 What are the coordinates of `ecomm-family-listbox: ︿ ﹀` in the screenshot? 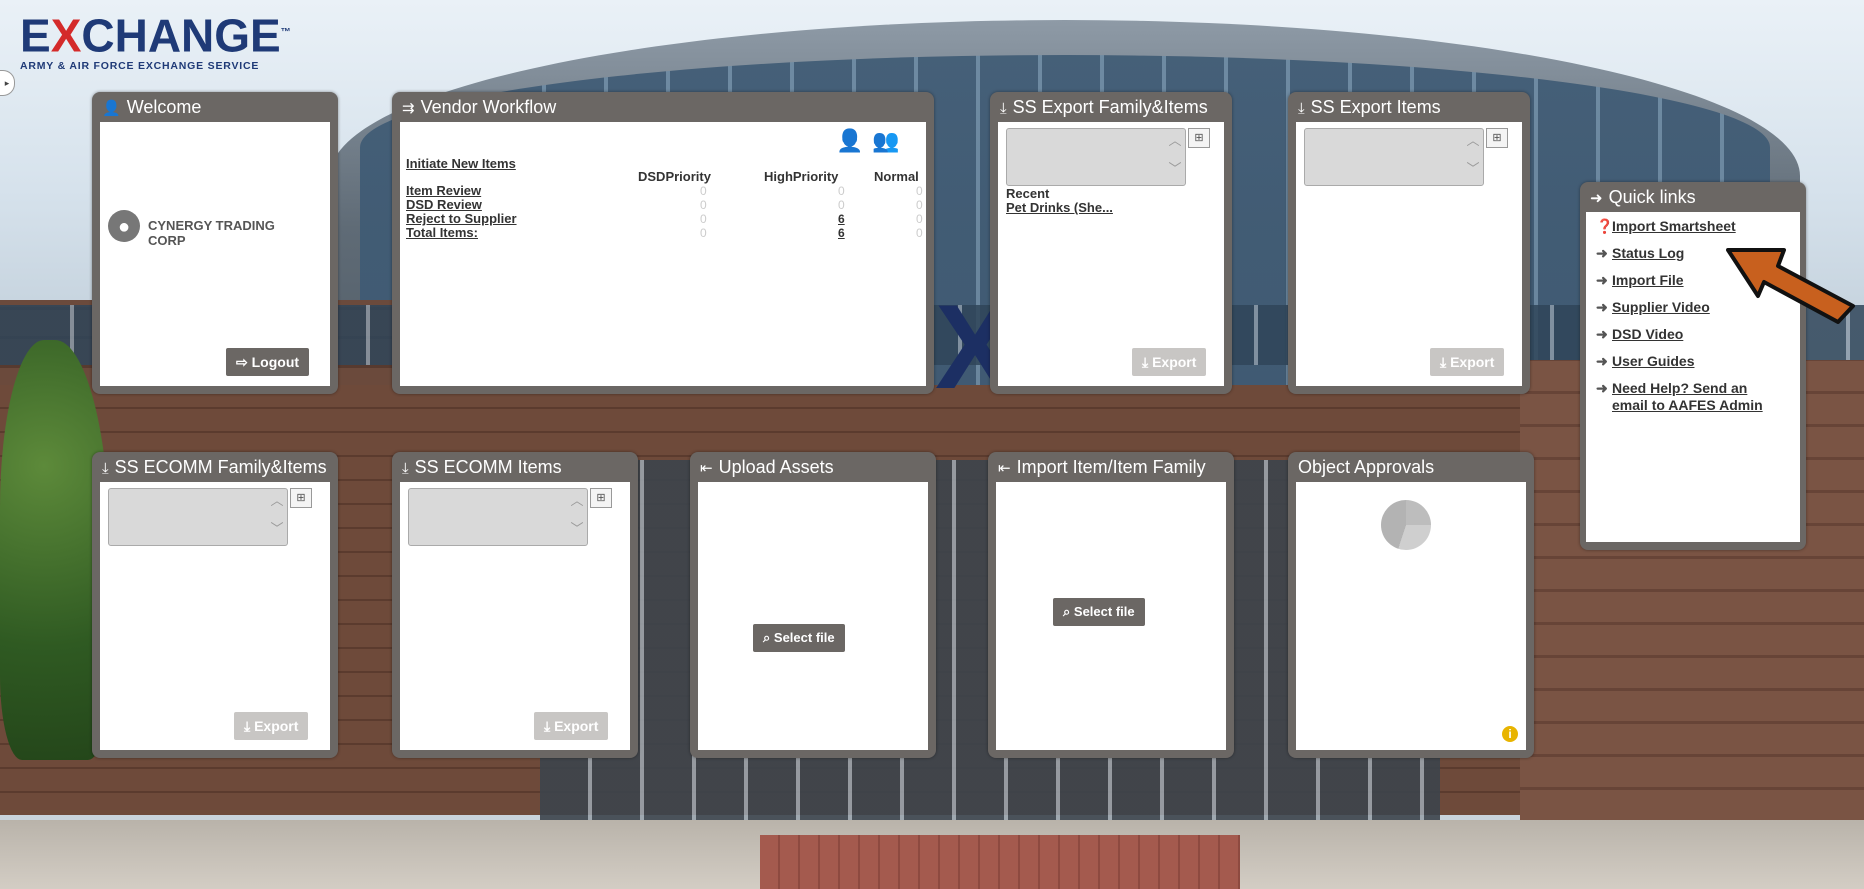 It's located at (198, 517).